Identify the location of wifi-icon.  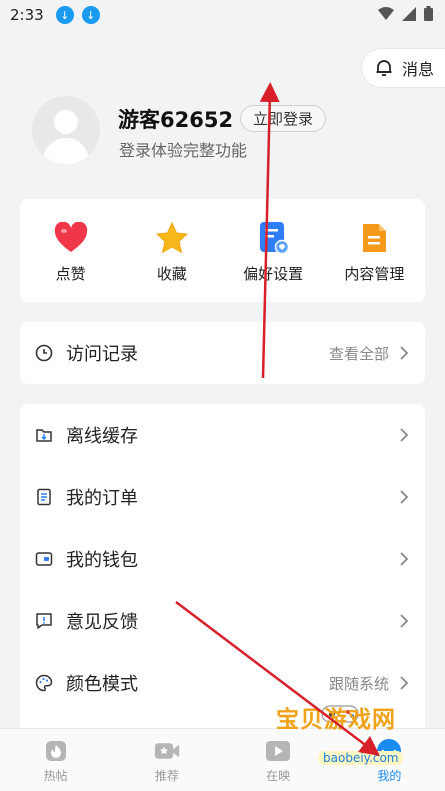
(386, 13).